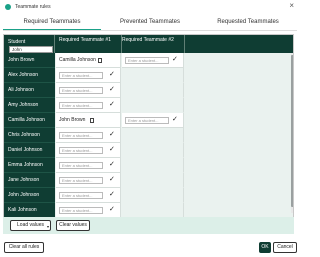  What do you see at coordinates (265, 247) in the screenshot?
I see `ok-button: OK` at bounding box center [265, 247].